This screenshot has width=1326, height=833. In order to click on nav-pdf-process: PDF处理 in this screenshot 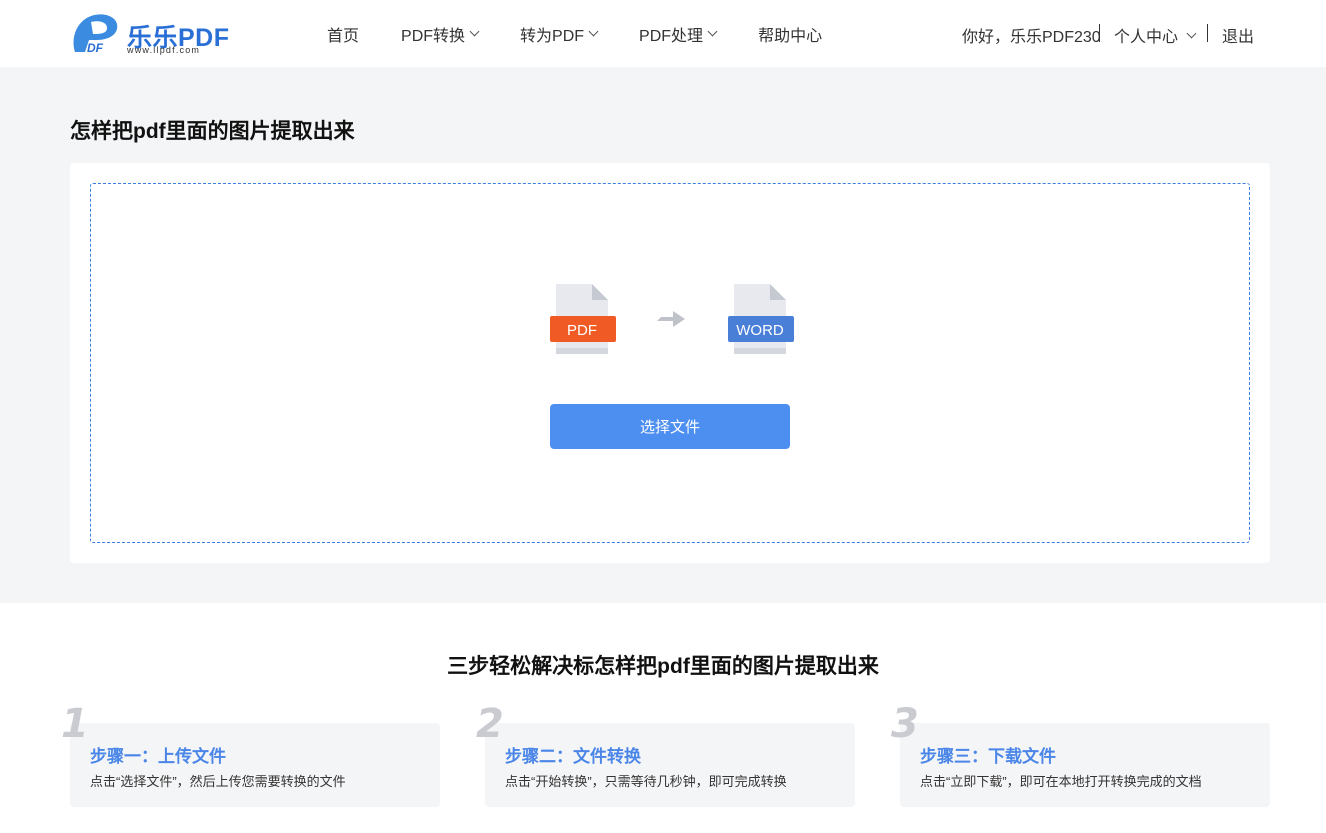, I will do `click(678, 34)`.